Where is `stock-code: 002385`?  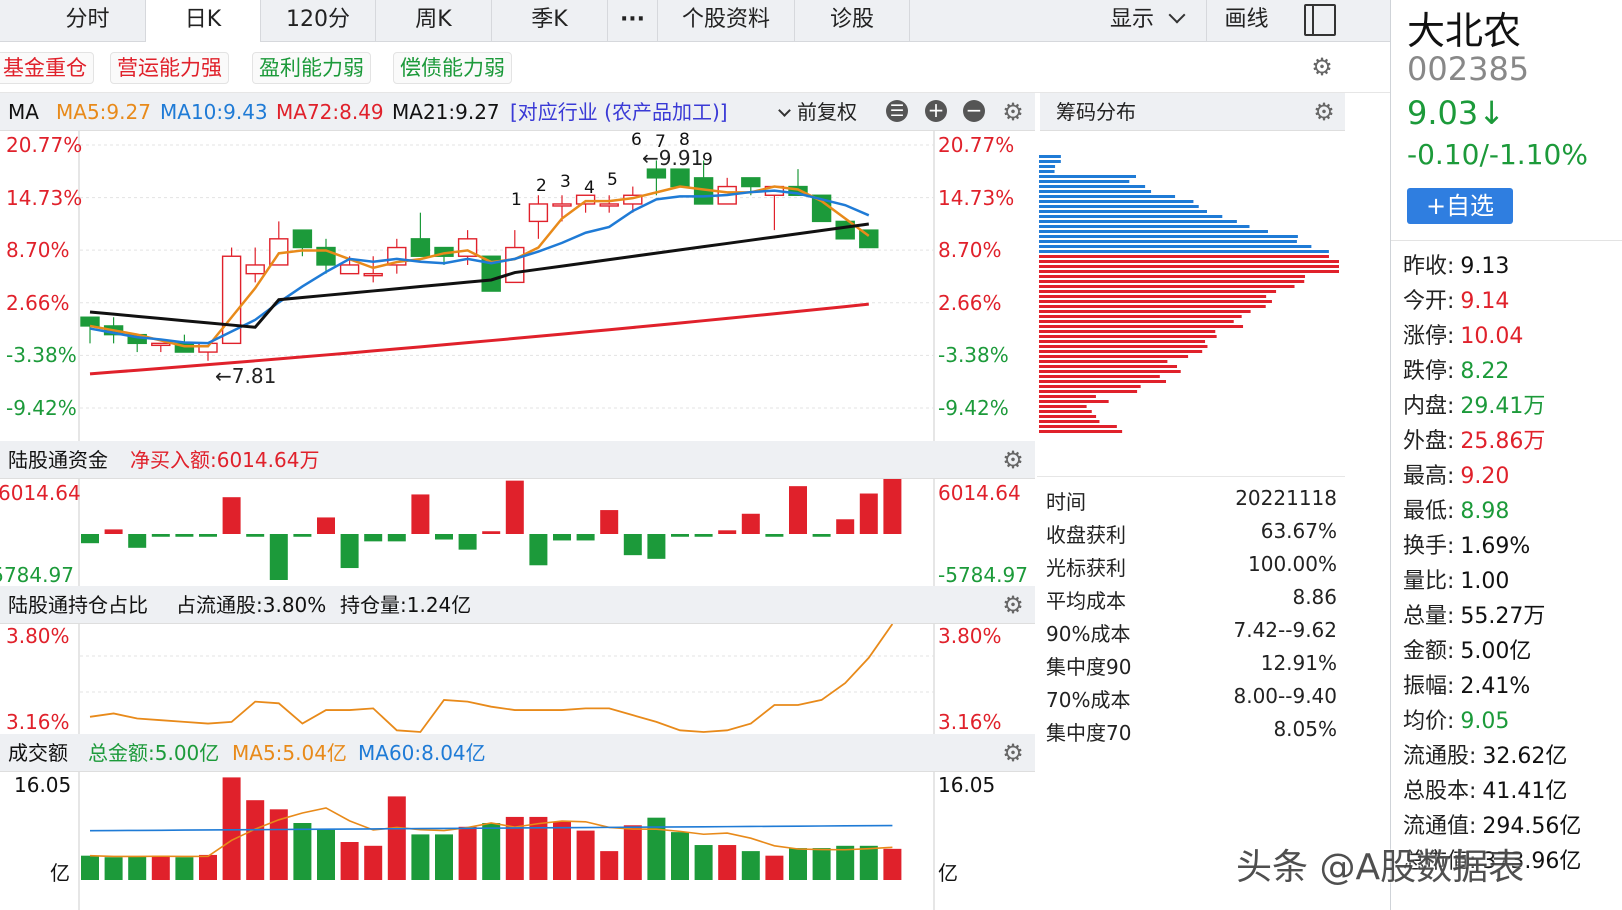
stock-code: 002385 is located at coordinates (1468, 69).